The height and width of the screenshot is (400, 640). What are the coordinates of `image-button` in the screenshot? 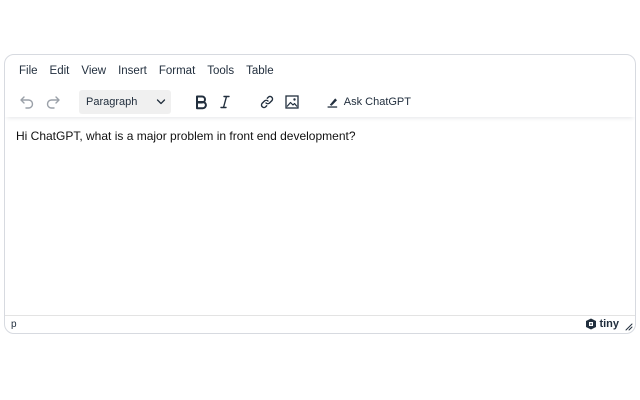 It's located at (292, 102).